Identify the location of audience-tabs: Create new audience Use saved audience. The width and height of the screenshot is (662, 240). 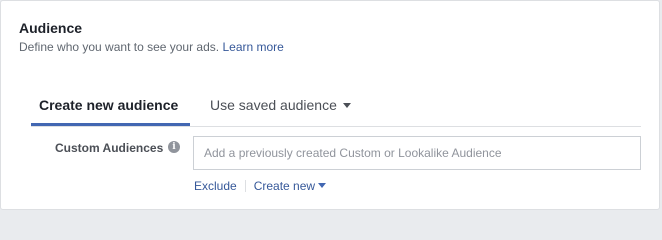
(336, 110).